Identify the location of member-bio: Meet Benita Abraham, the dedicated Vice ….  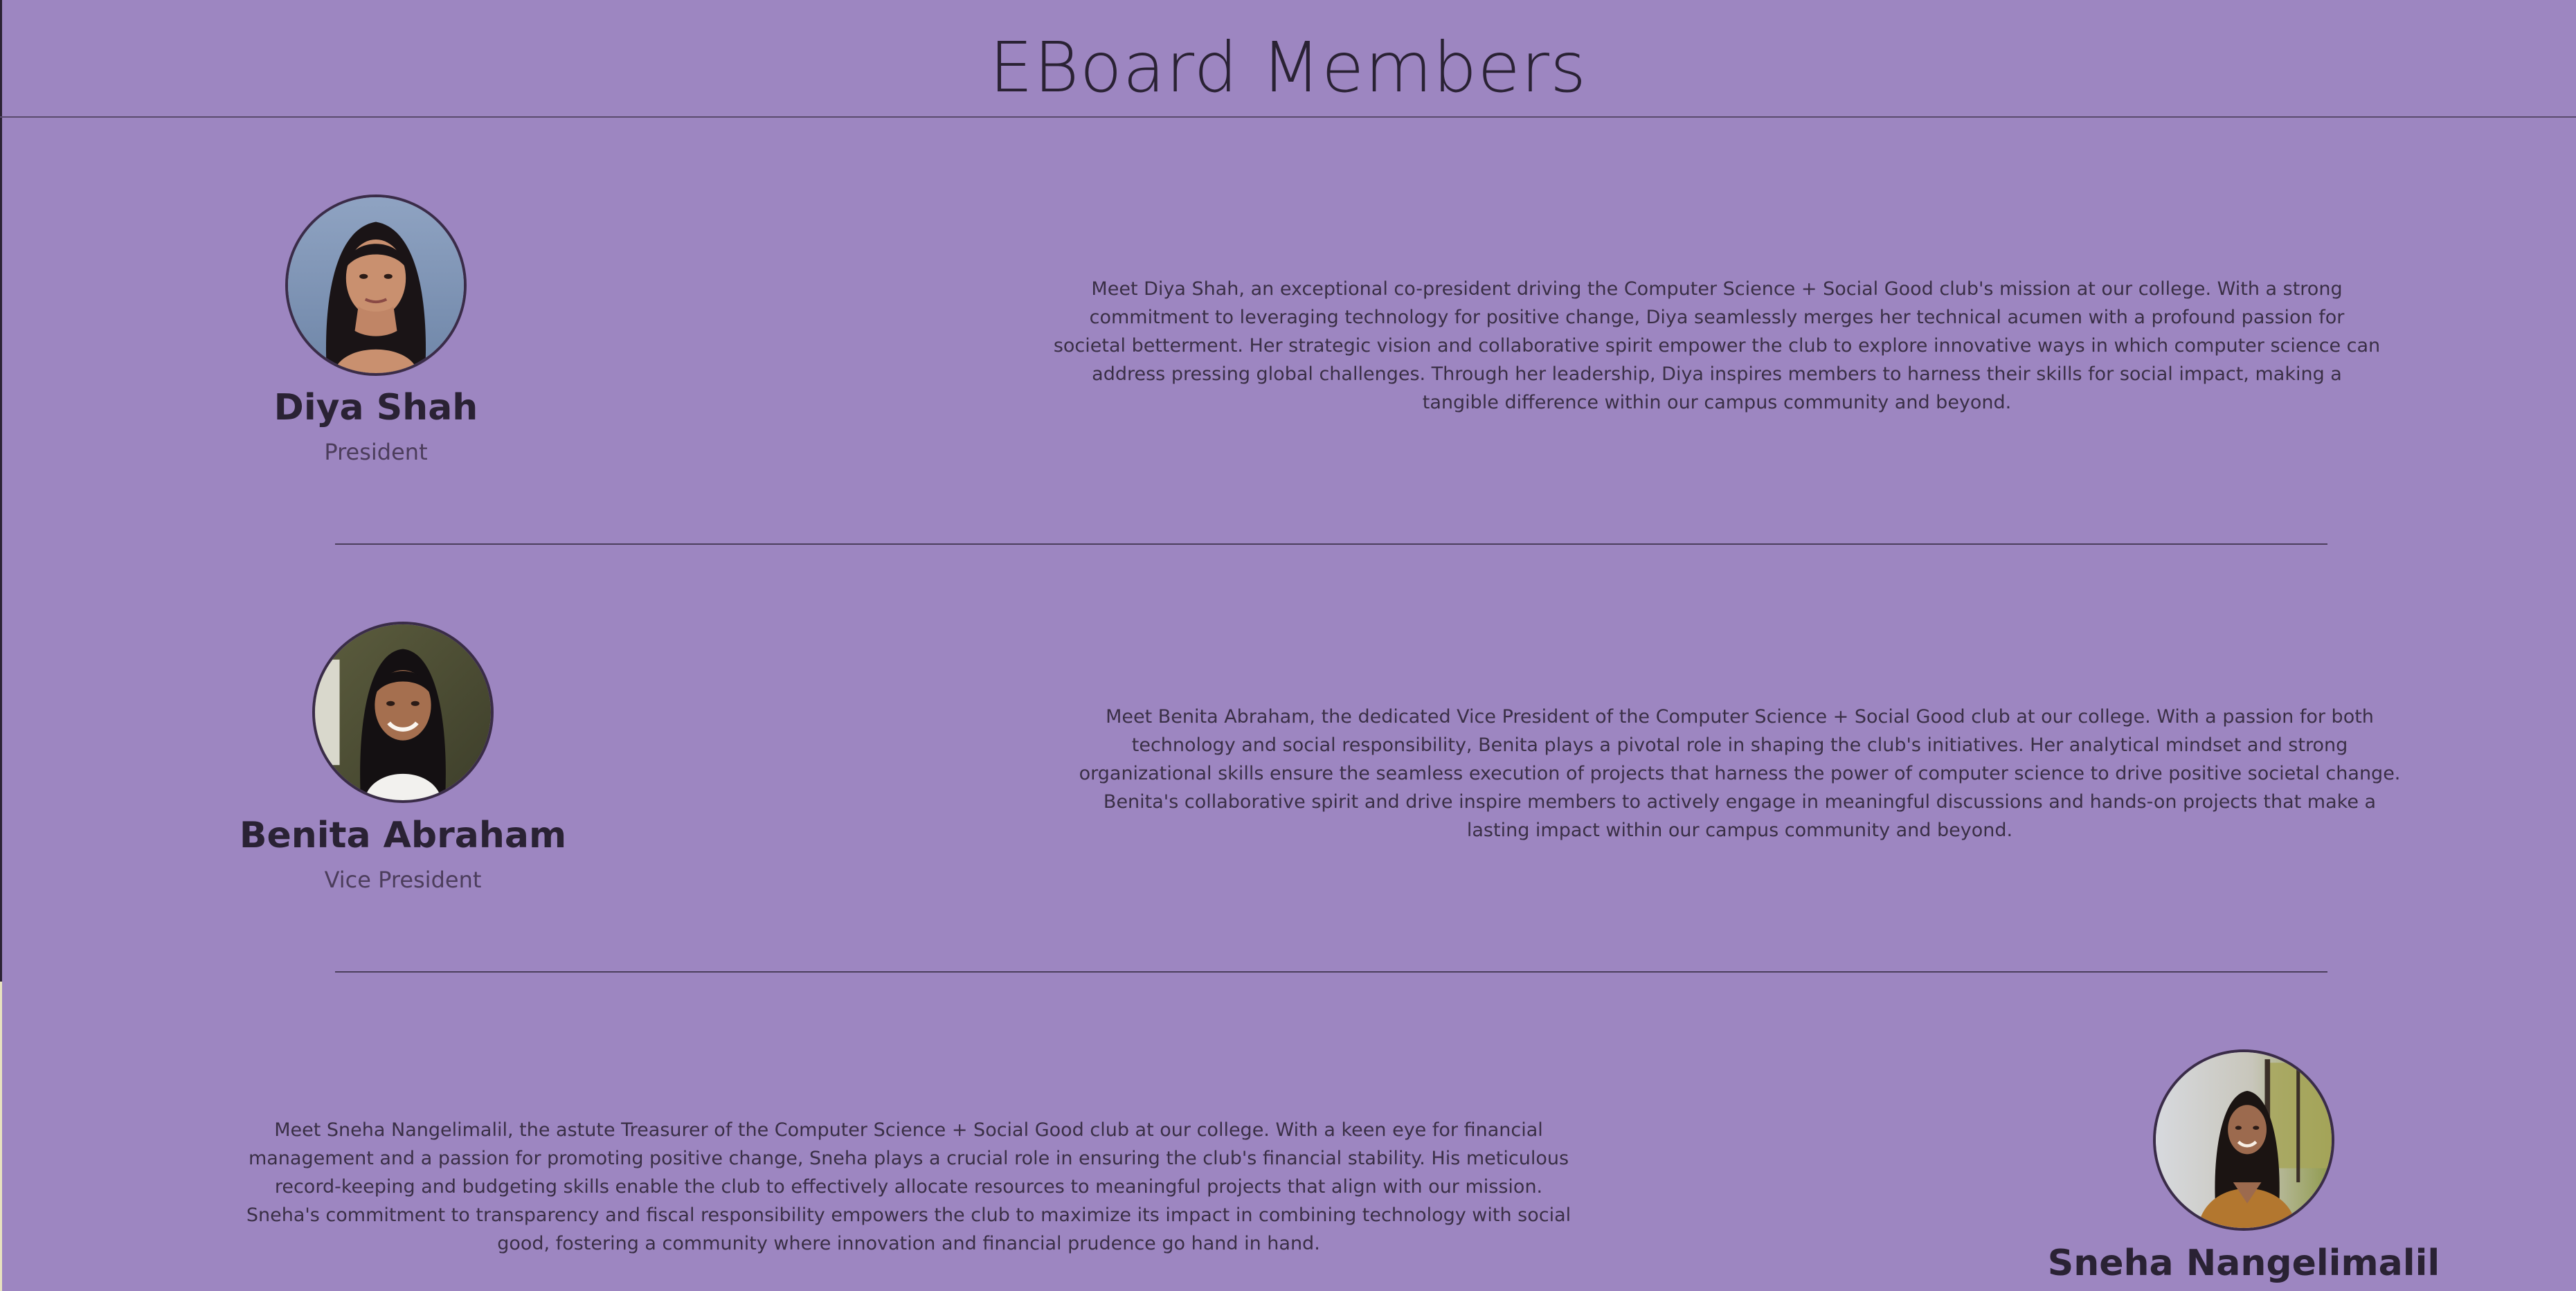
(1740, 773).